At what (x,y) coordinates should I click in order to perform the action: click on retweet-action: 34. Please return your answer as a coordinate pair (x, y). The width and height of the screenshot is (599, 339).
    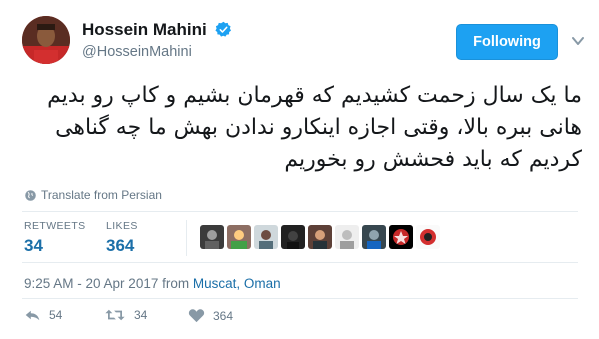
    Looking at the image, I should click on (125, 315).